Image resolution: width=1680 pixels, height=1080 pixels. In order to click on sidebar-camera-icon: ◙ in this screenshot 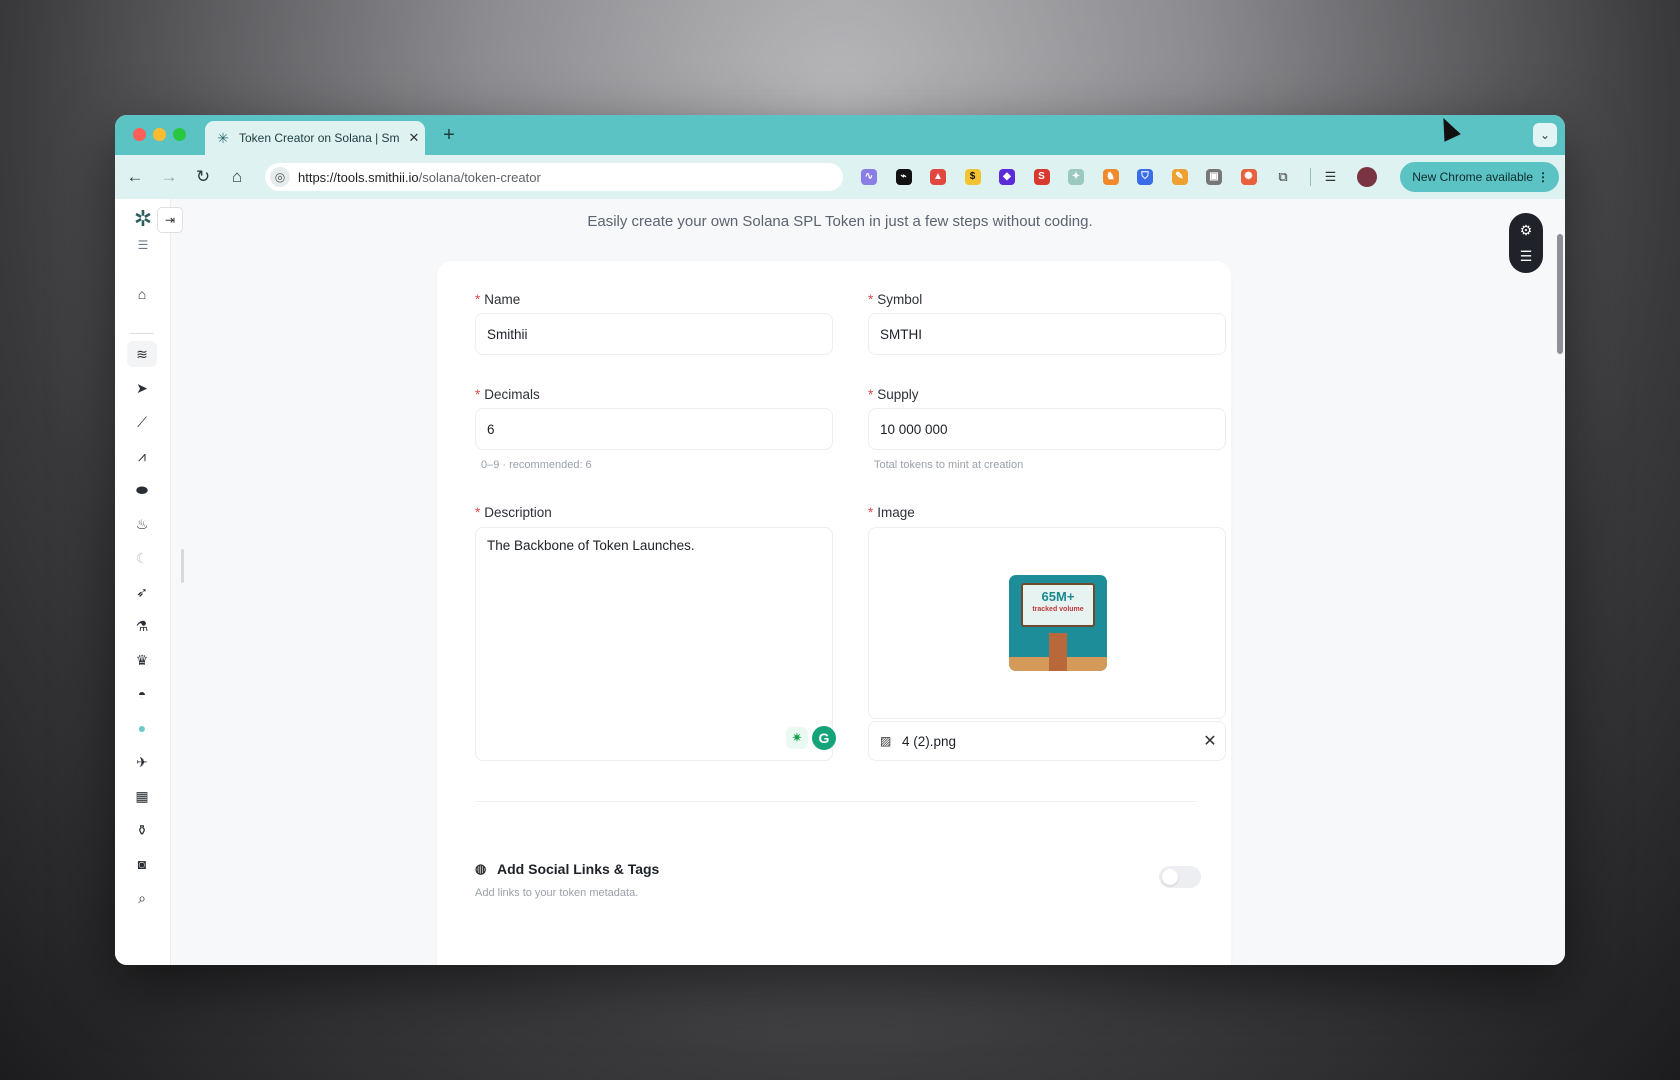, I will do `click(142, 864)`.